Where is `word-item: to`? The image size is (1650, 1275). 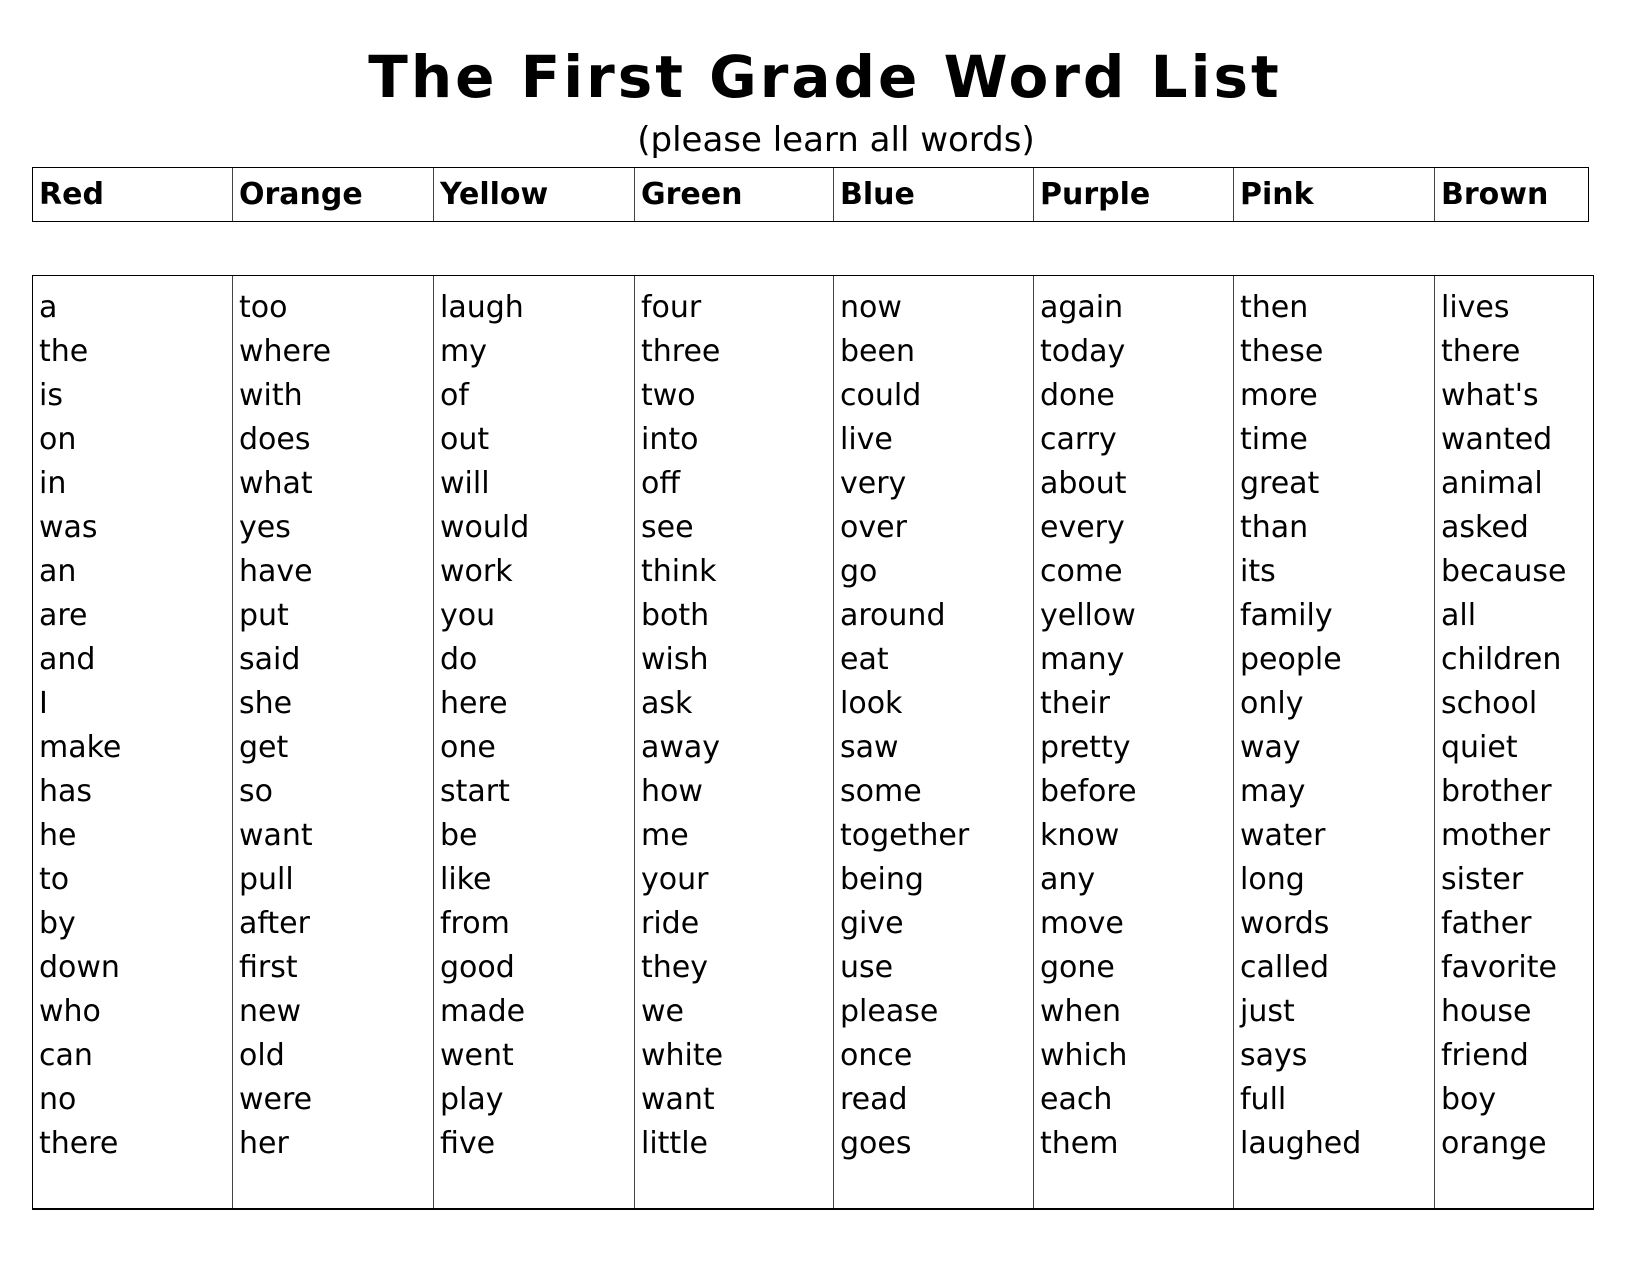
word-item: to is located at coordinates (54, 879).